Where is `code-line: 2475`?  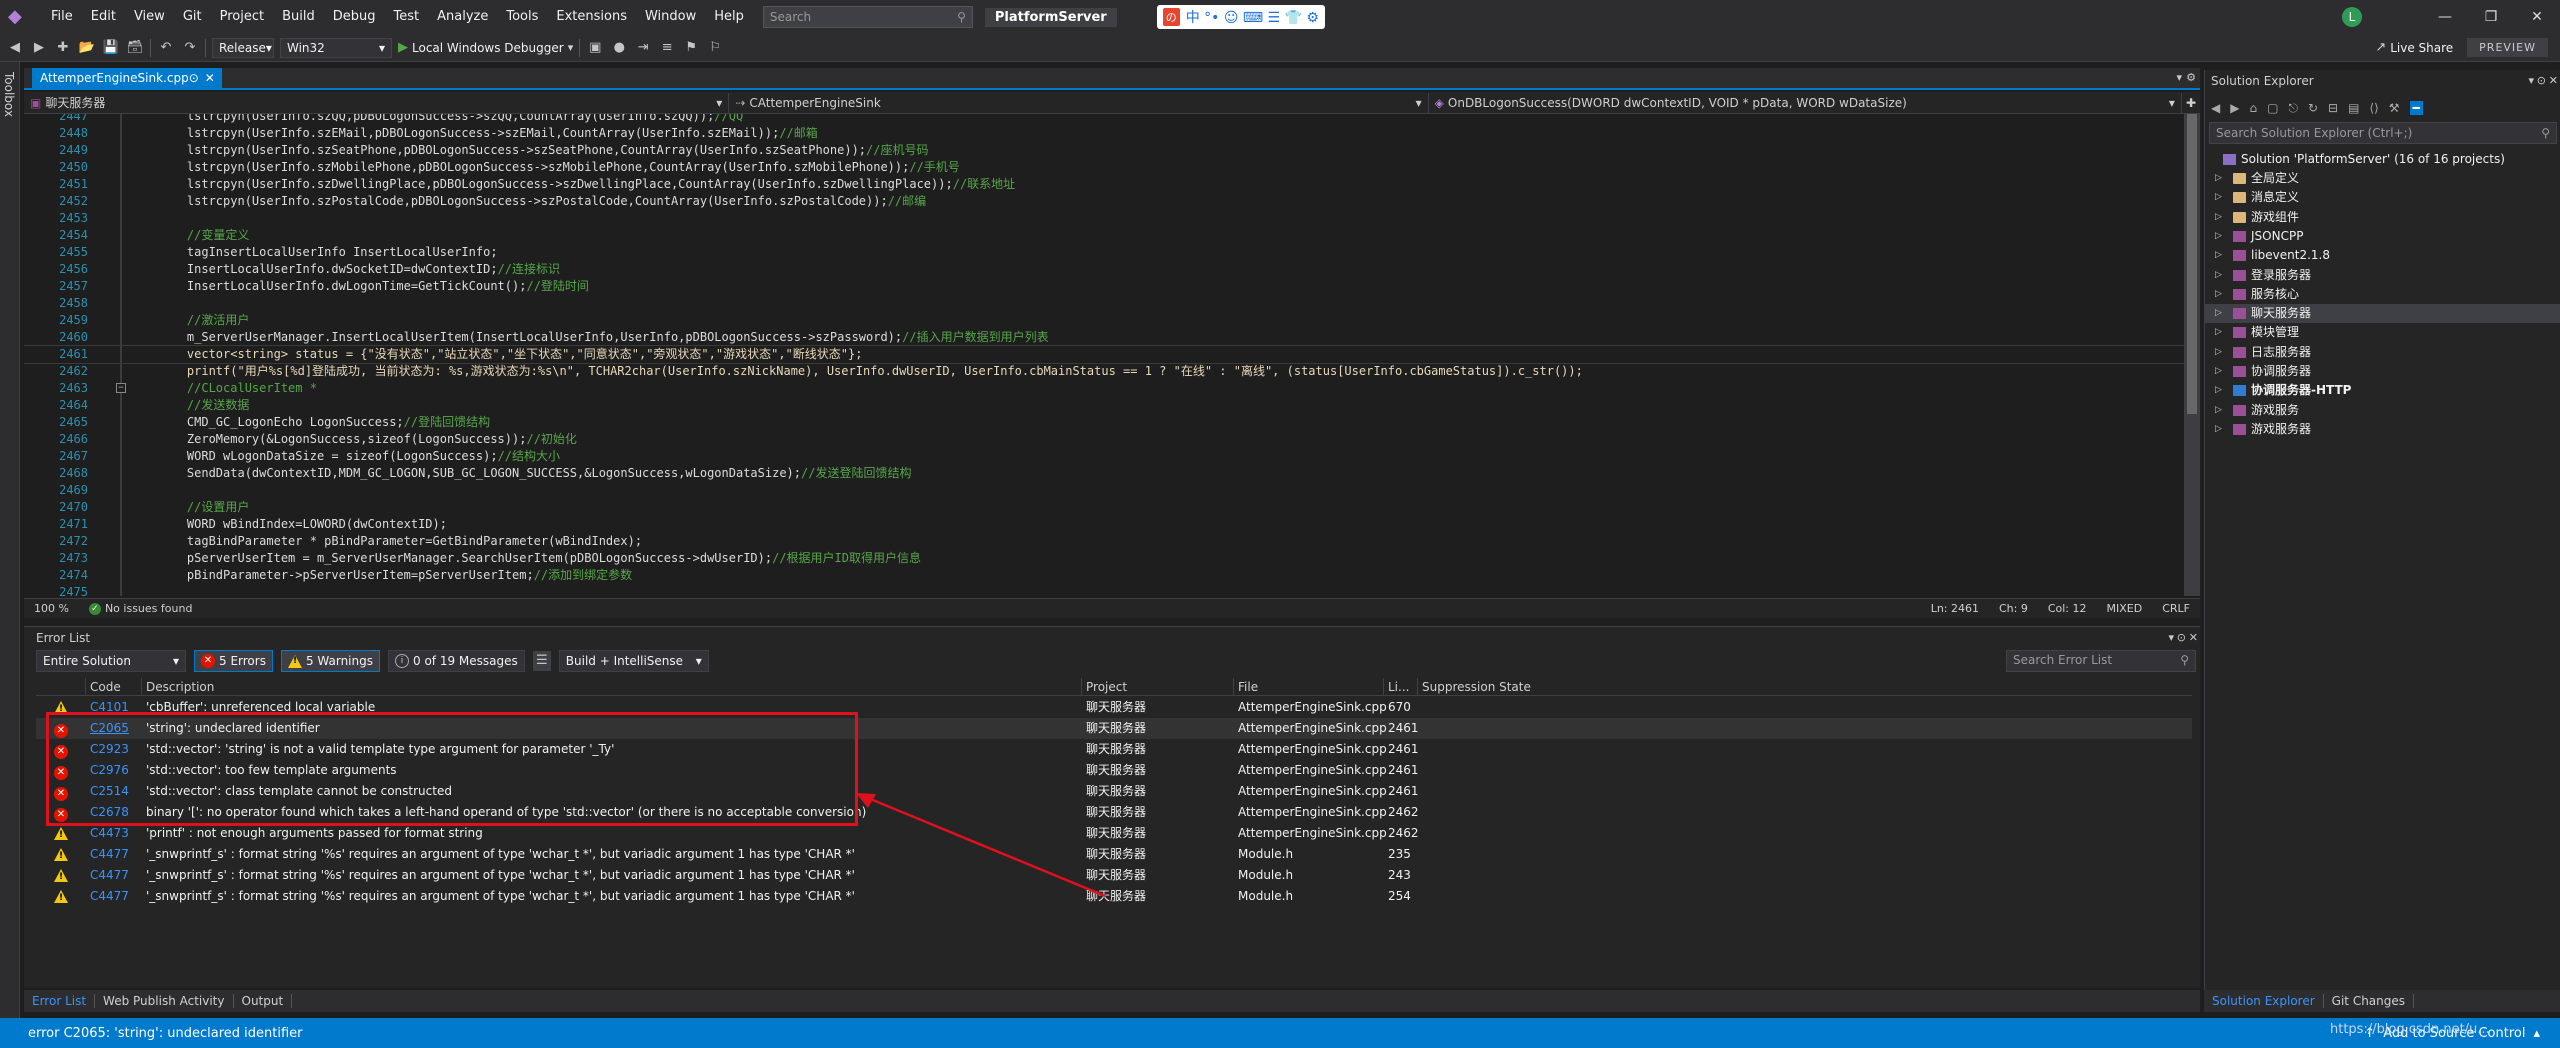
code-line: 2475 is located at coordinates (1104, 590).